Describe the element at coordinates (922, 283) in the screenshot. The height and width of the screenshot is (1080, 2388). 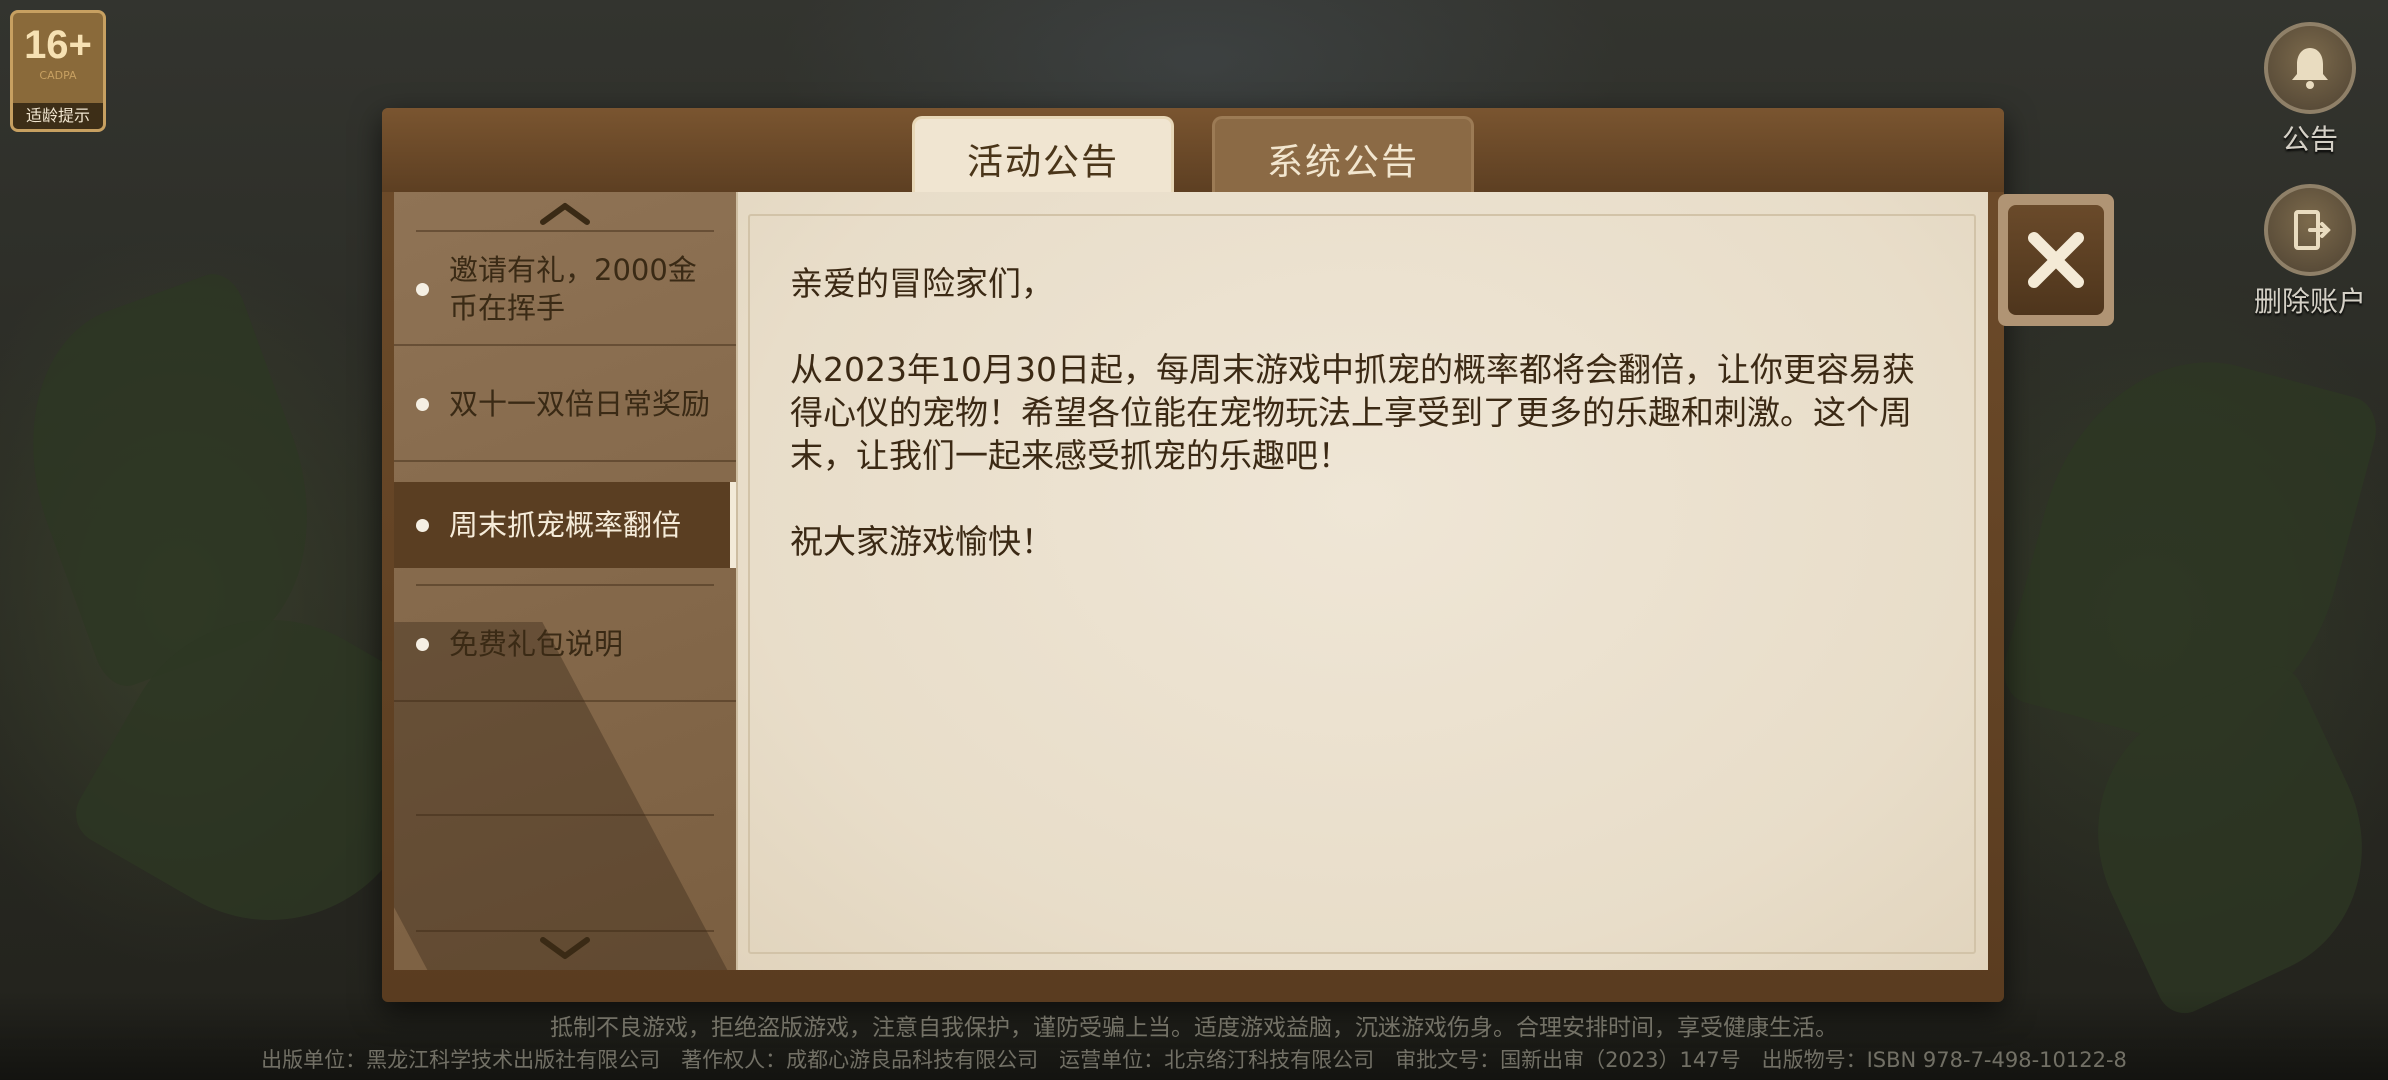
I see `content-greeting: 亲爱的冒险家们，` at that location.